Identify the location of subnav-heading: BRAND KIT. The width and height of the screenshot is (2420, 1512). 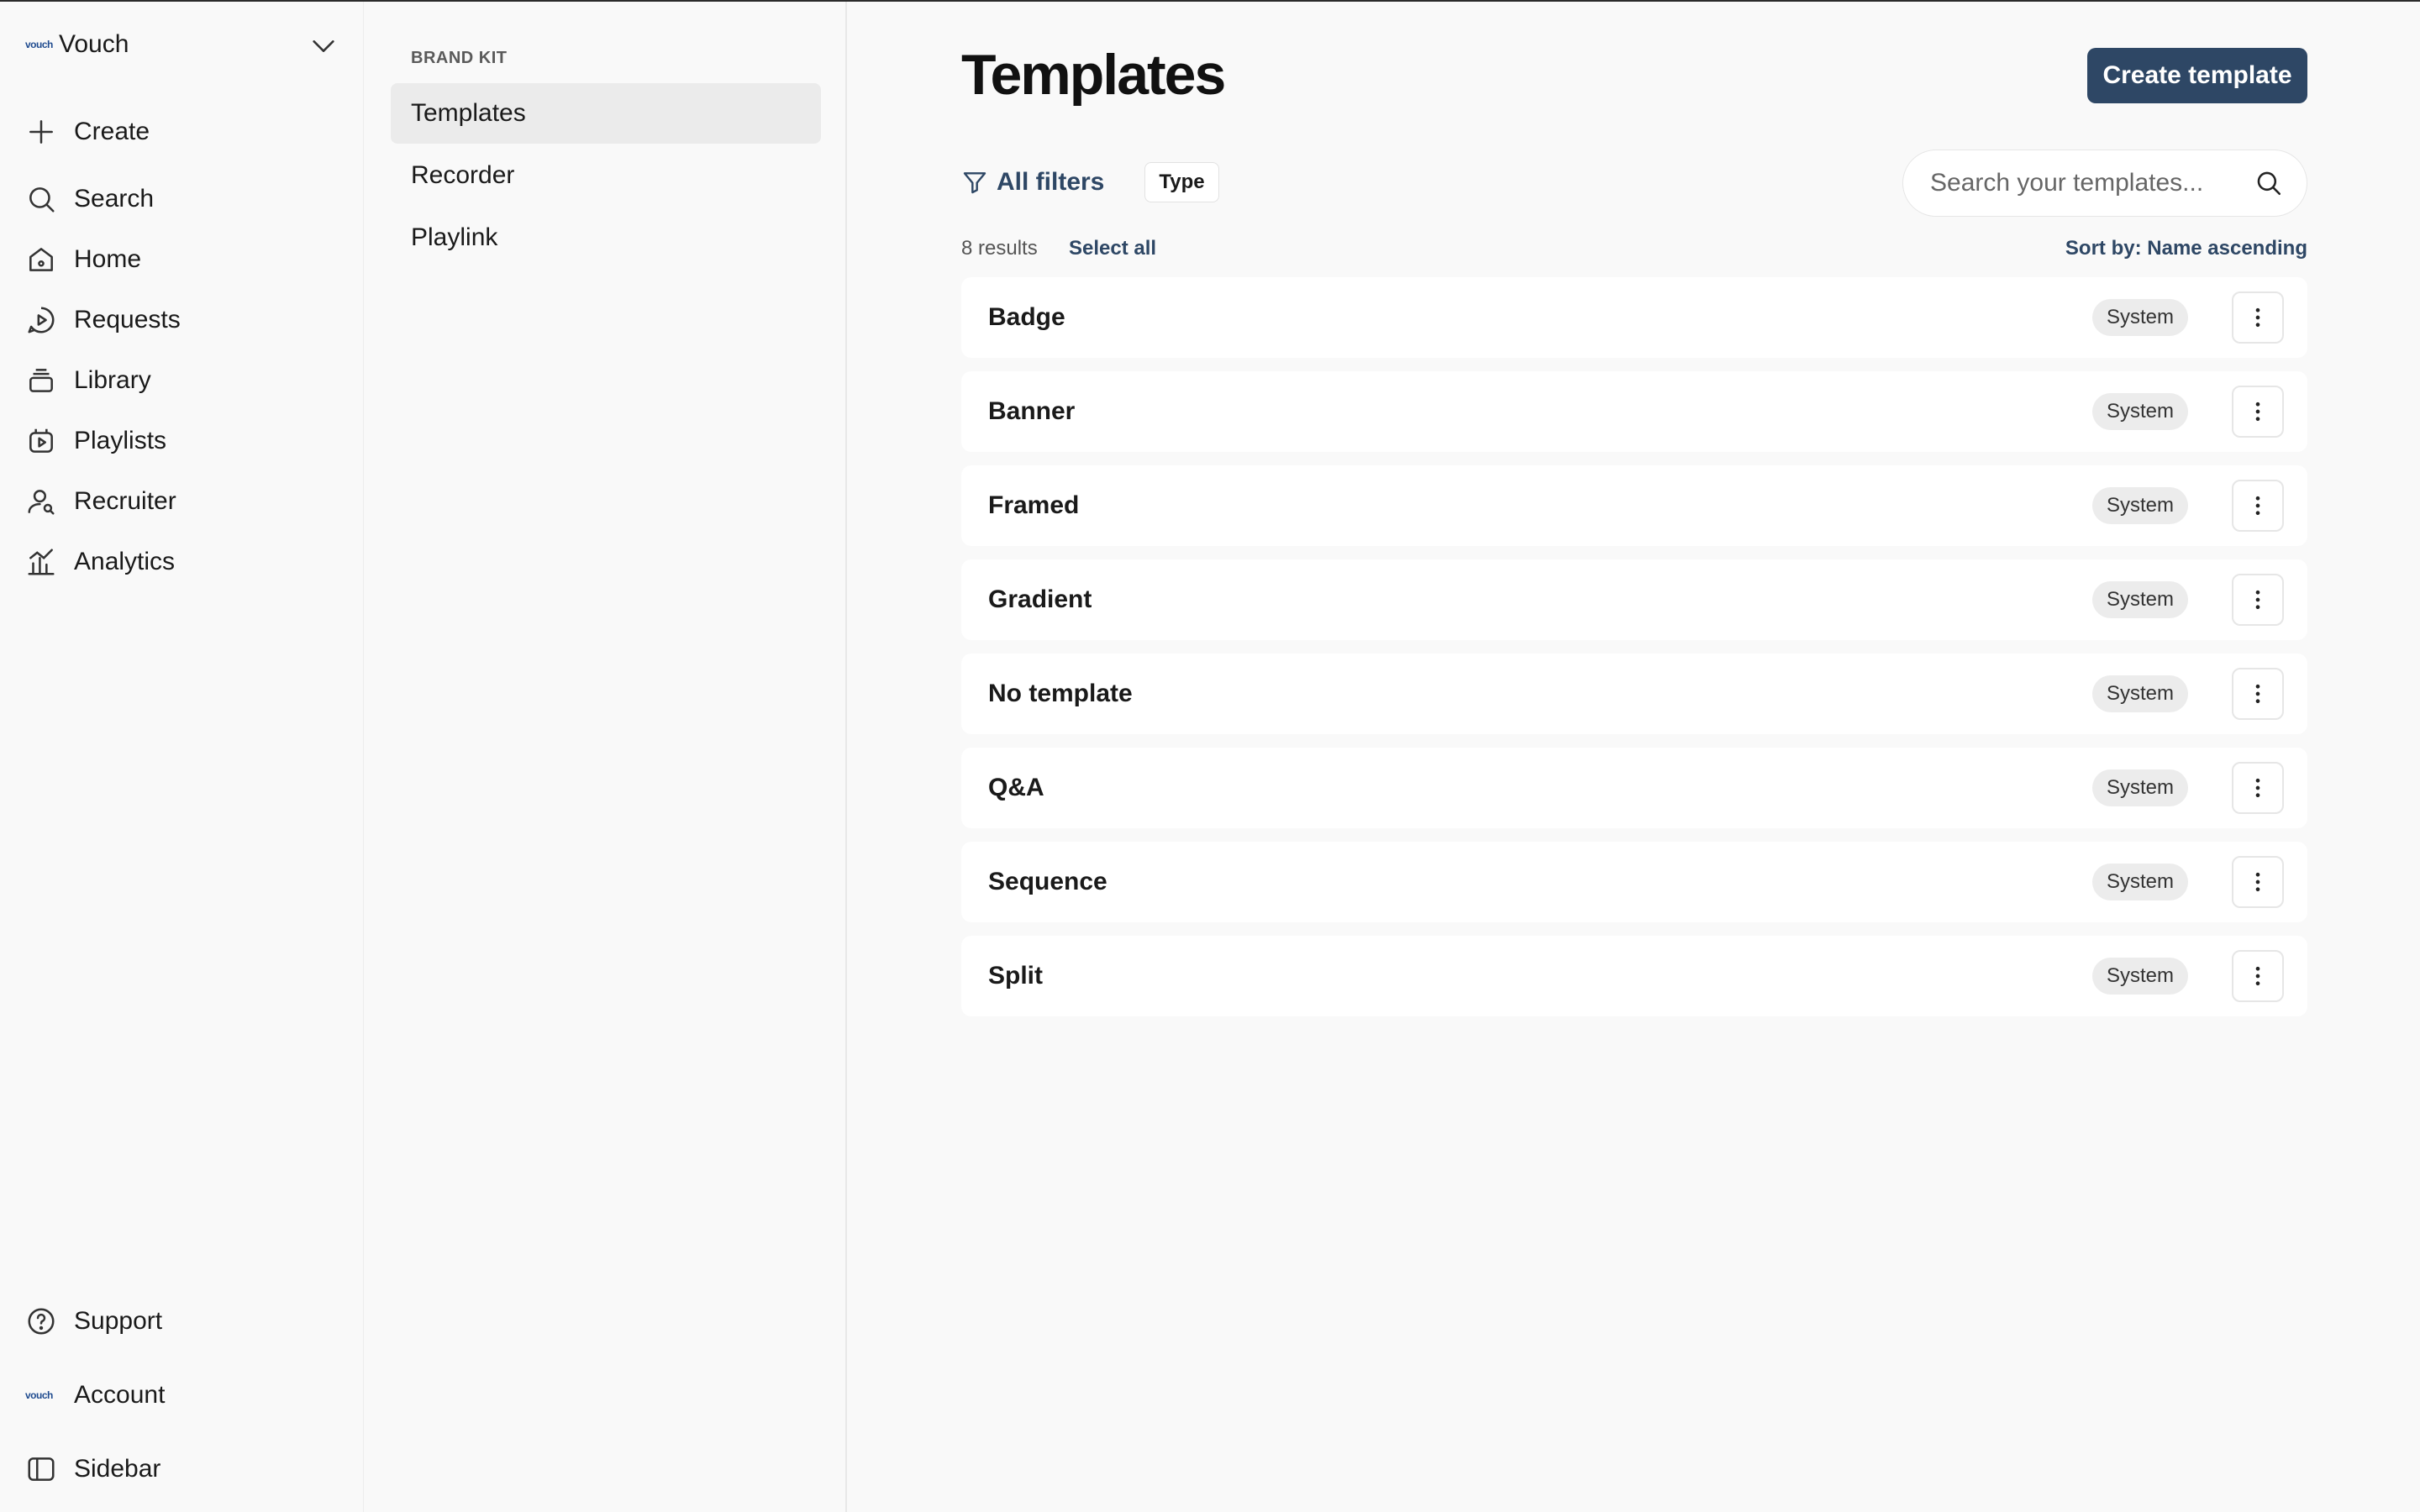
(460, 58).